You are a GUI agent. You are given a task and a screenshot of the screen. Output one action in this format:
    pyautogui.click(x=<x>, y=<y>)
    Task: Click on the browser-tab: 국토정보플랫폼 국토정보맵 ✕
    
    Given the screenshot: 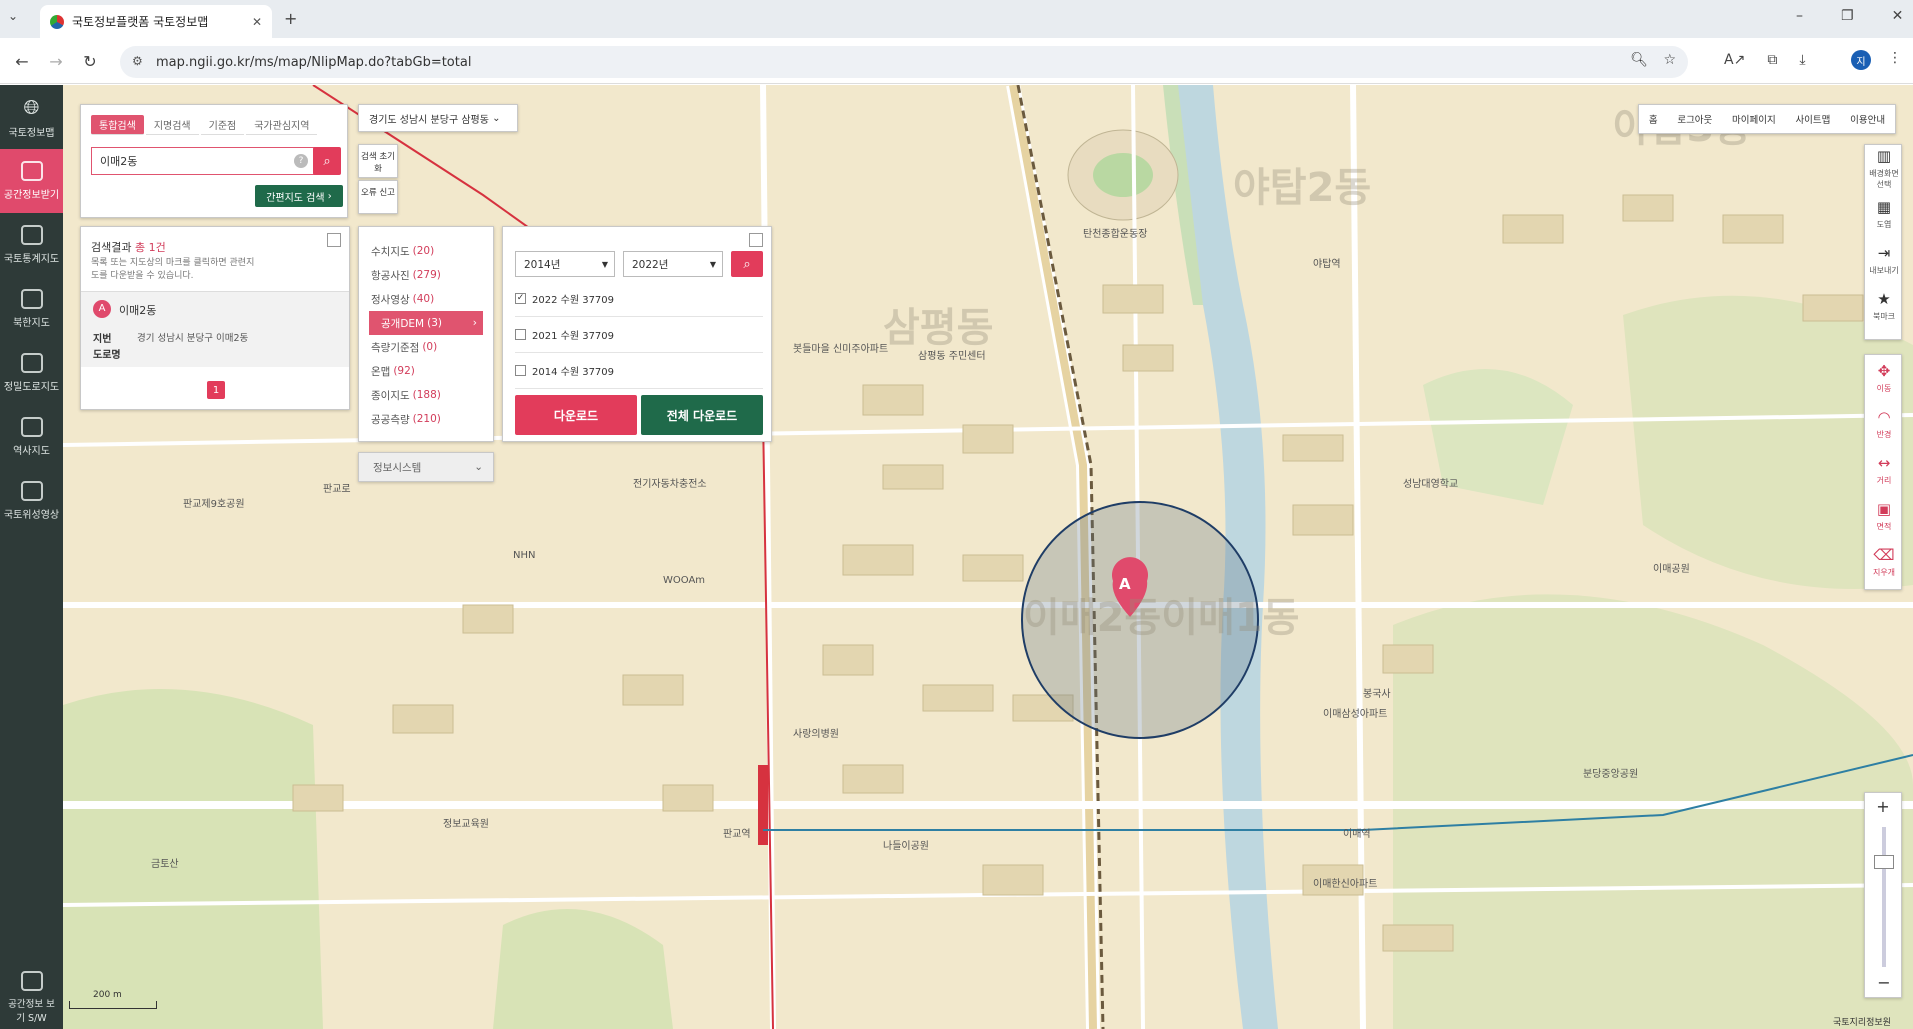 What is the action you would take?
    pyautogui.click(x=156, y=21)
    